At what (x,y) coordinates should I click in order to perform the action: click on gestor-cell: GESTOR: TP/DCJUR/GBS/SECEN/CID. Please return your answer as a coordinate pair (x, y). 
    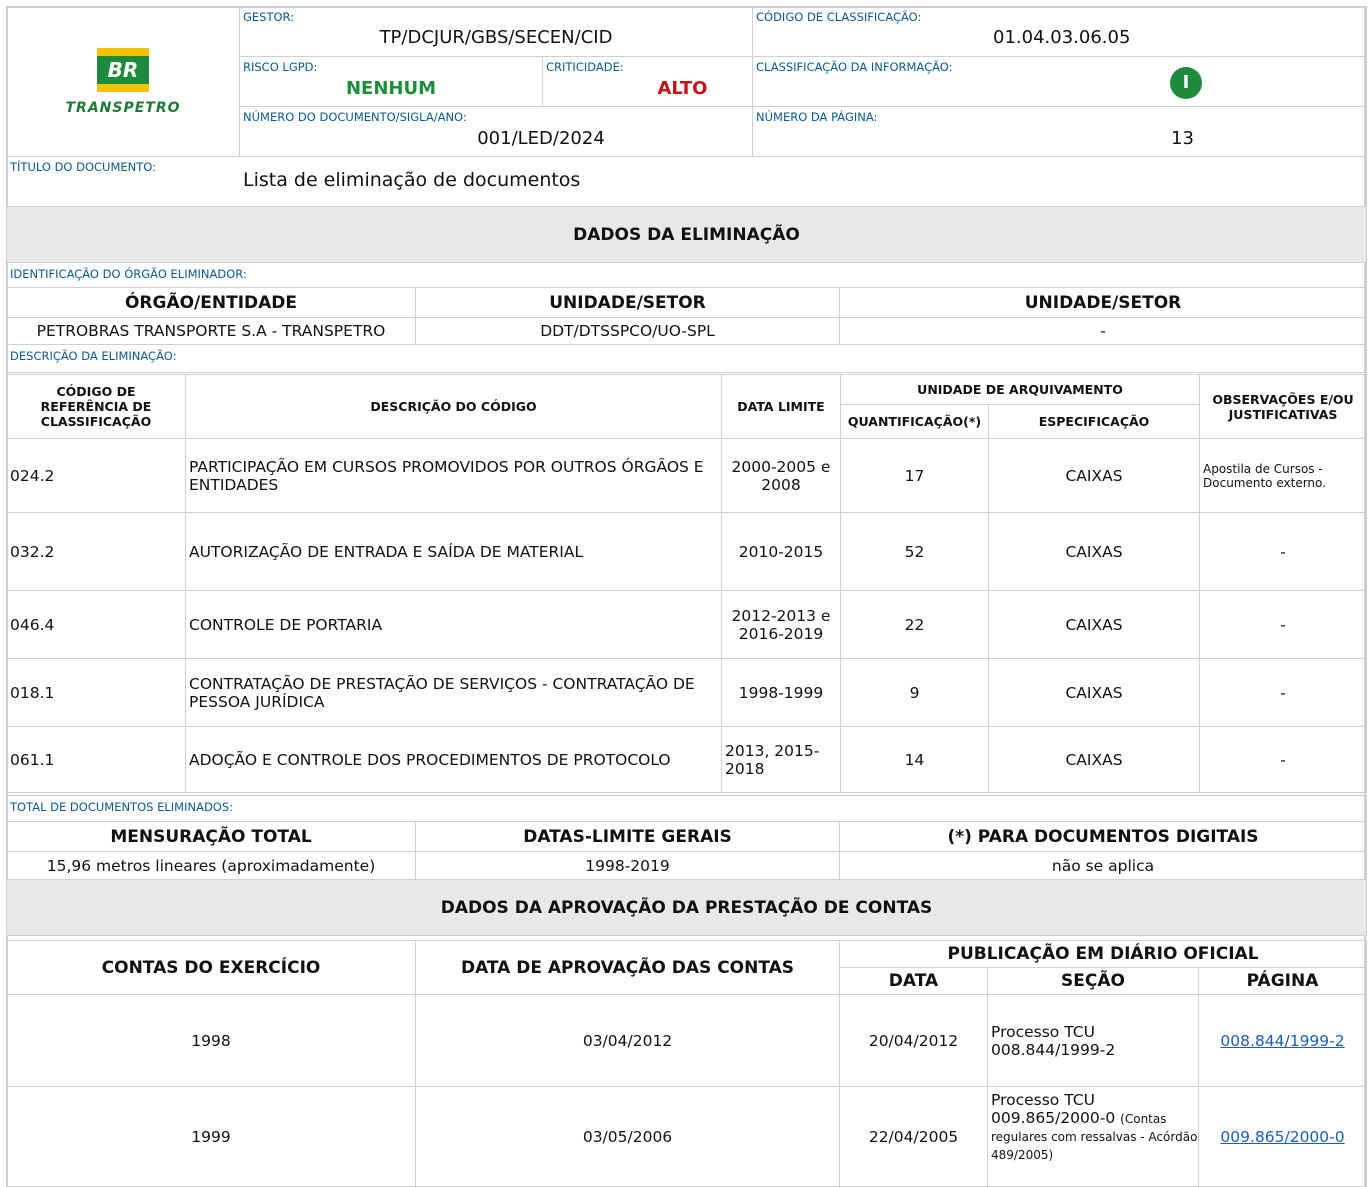
    Looking at the image, I should click on (496, 31).